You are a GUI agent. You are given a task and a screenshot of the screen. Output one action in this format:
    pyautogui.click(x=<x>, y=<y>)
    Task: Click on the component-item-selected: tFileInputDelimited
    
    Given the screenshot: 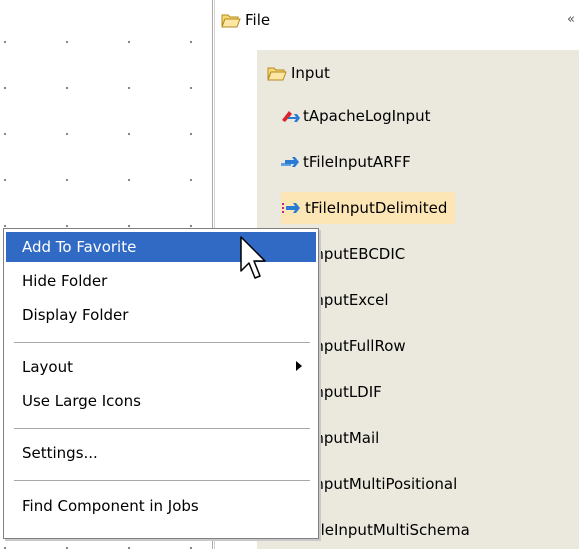 What is the action you would take?
    pyautogui.click(x=368, y=208)
    